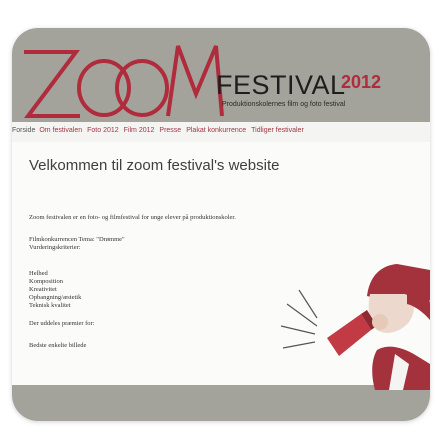  Describe the element at coordinates (355, 327) in the screenshot. I see `megaphone-illustration` at that location.